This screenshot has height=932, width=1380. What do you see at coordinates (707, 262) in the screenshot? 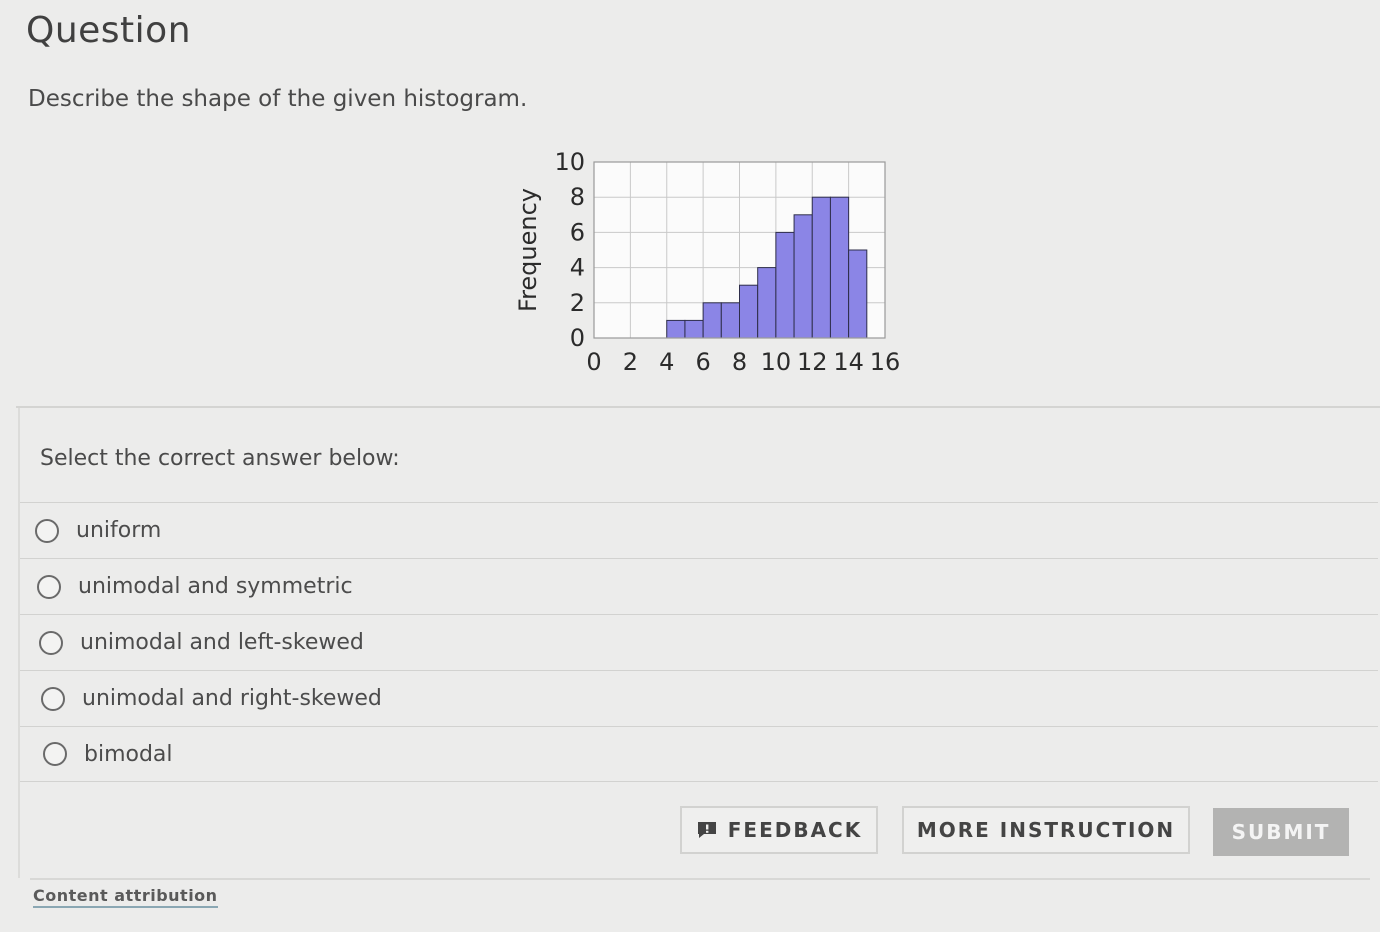
I see `histogram-svg: 0 2 4 6 8 10 12 14 160246810Frequency` at bounding box center [707, 262].